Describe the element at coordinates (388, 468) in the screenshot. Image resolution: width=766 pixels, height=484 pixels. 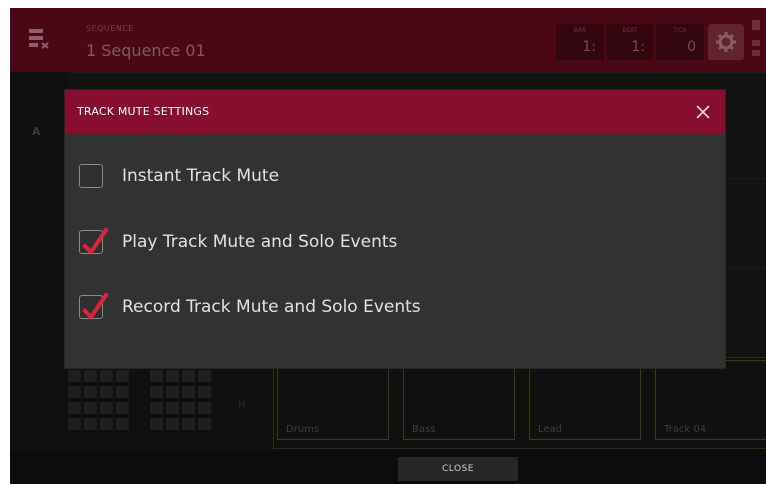
I see `footer-bar: CLOSE` at that location.